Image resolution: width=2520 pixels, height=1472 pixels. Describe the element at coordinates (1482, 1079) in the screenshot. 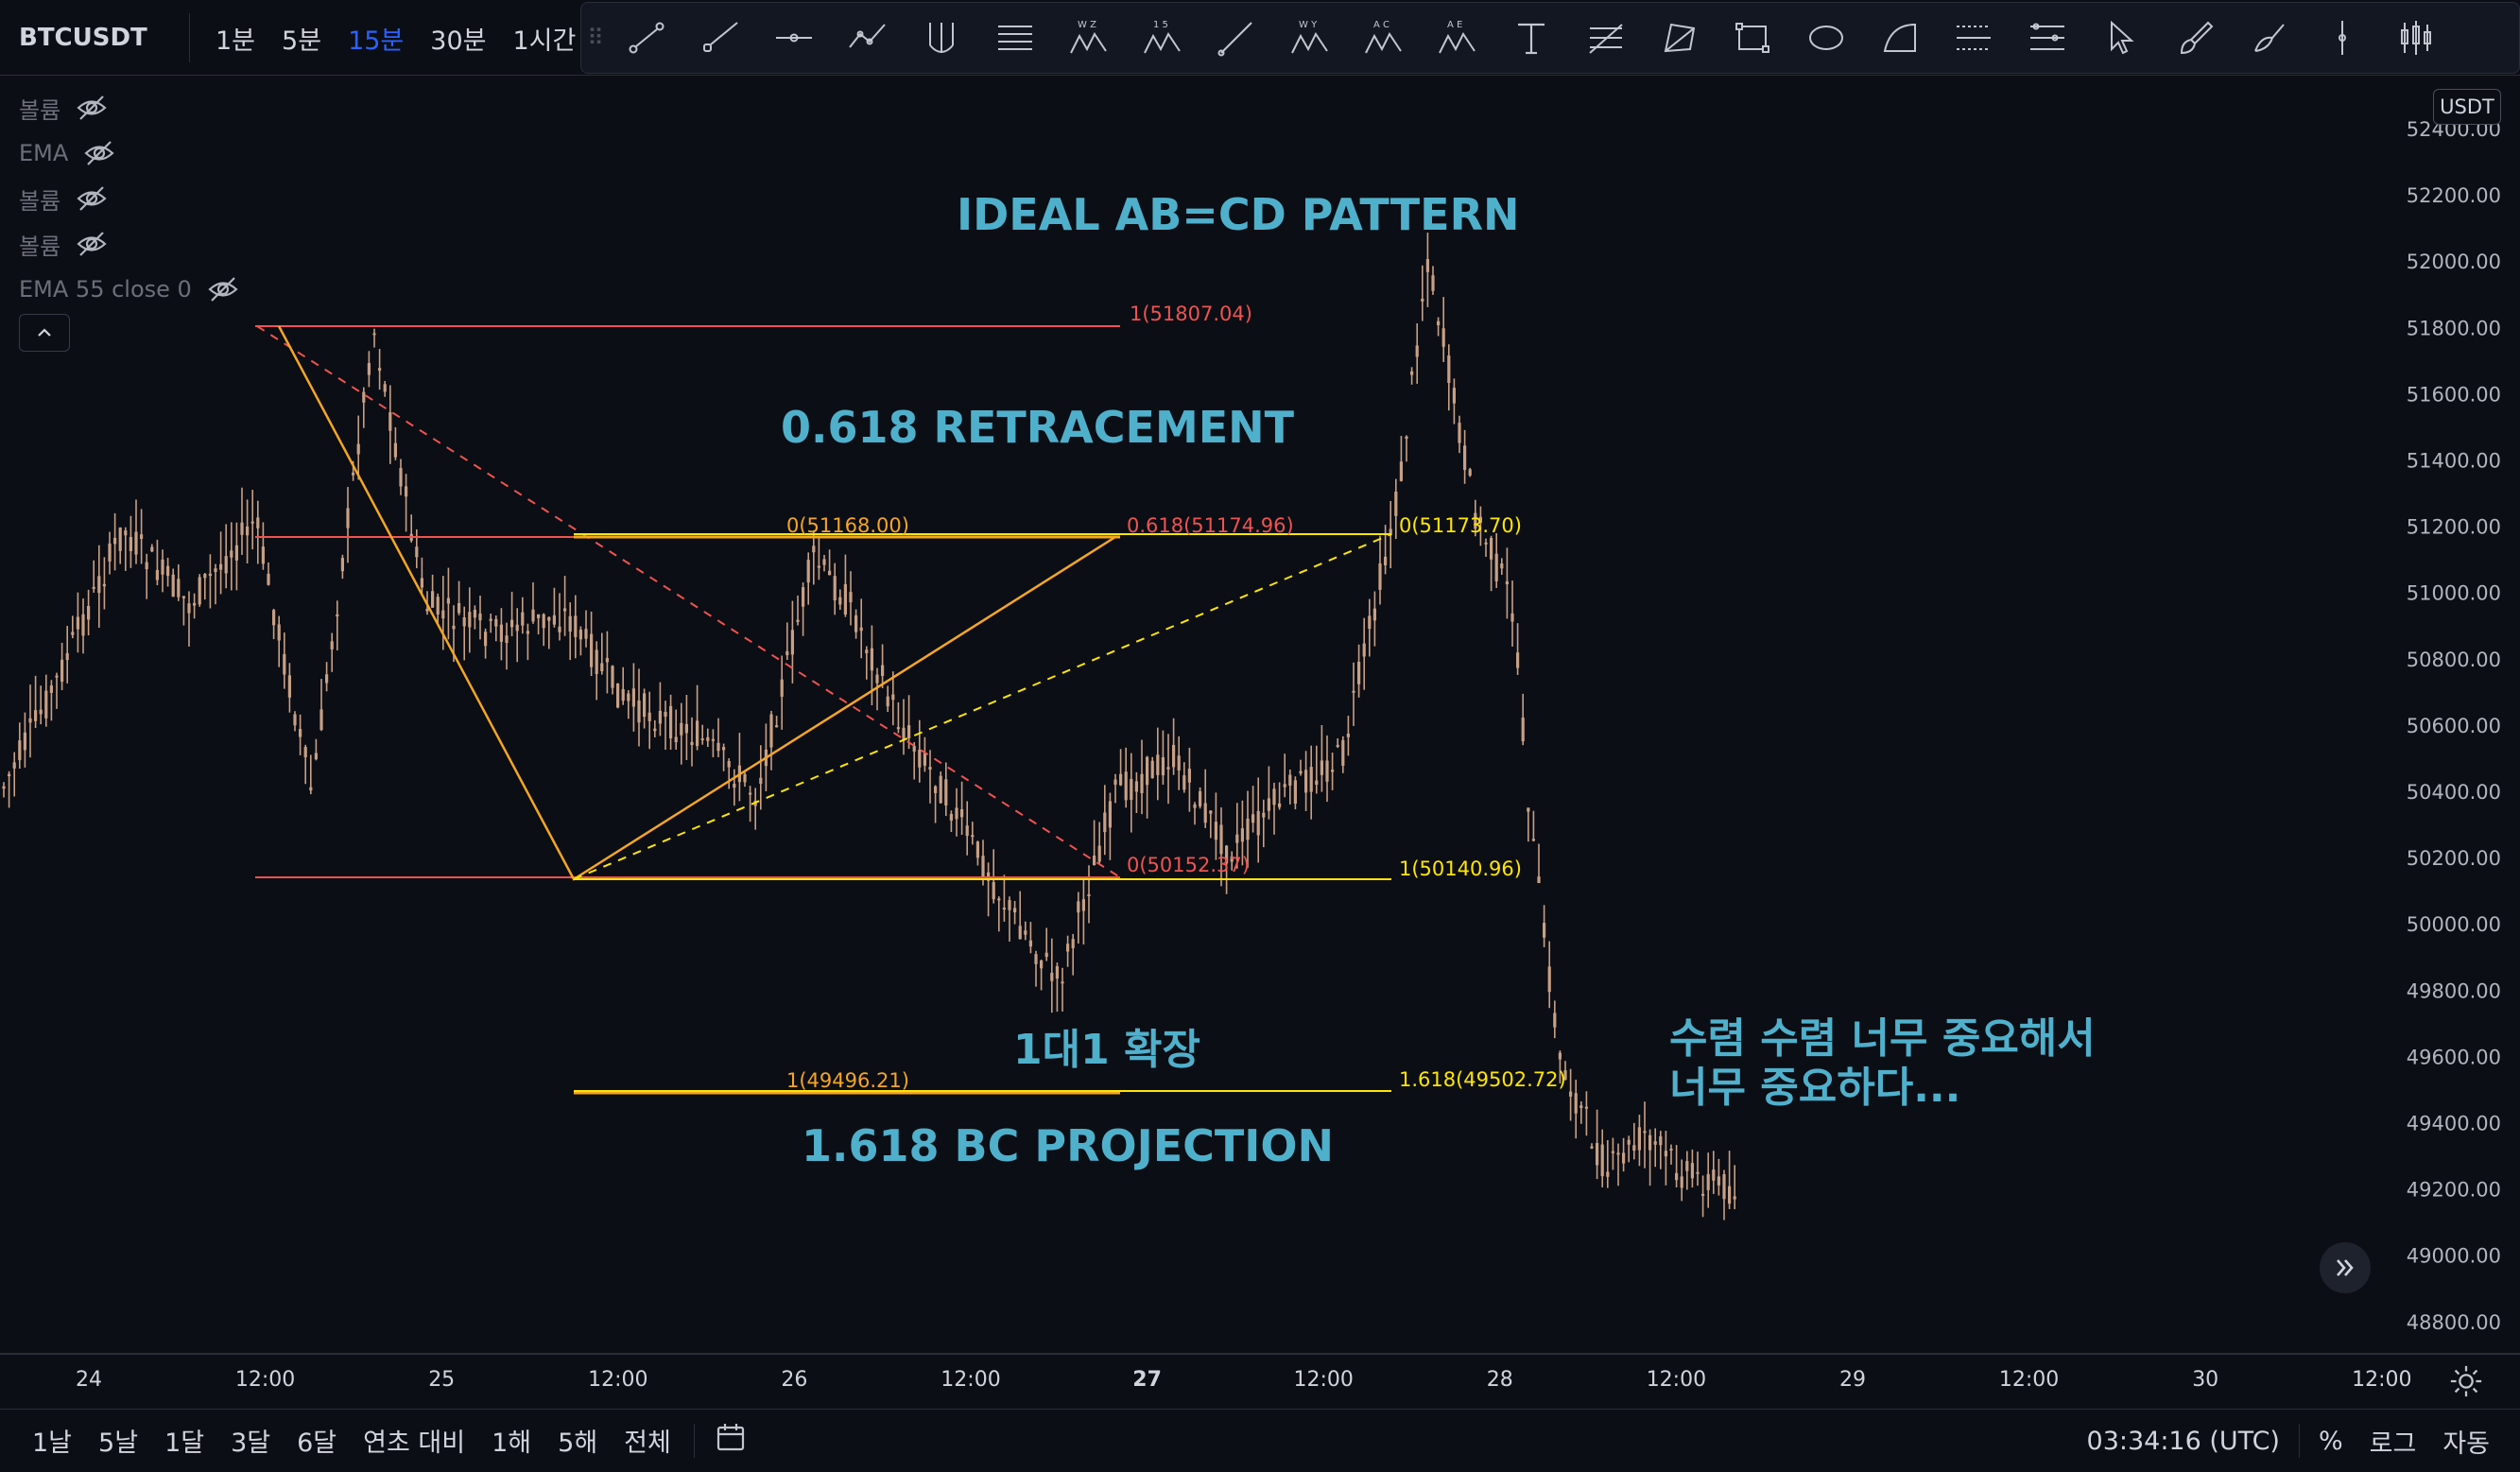

I see `fib-label: 1.618(49502.72)` at that location.